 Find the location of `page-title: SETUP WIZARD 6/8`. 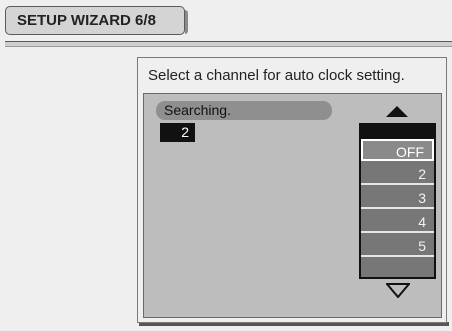

page-title: SETUP WIZARD 6/8 is located at coordinates (86, 20).